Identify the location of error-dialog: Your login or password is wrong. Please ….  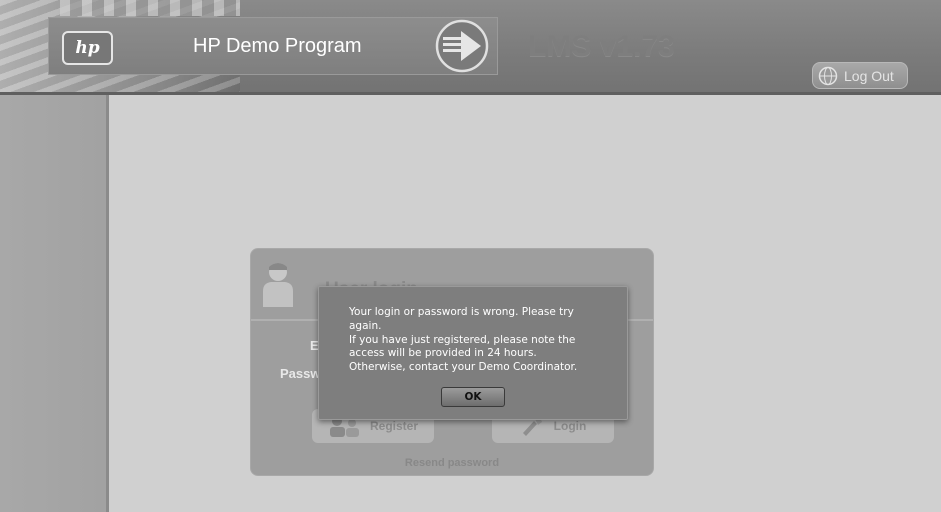
(473, 353).